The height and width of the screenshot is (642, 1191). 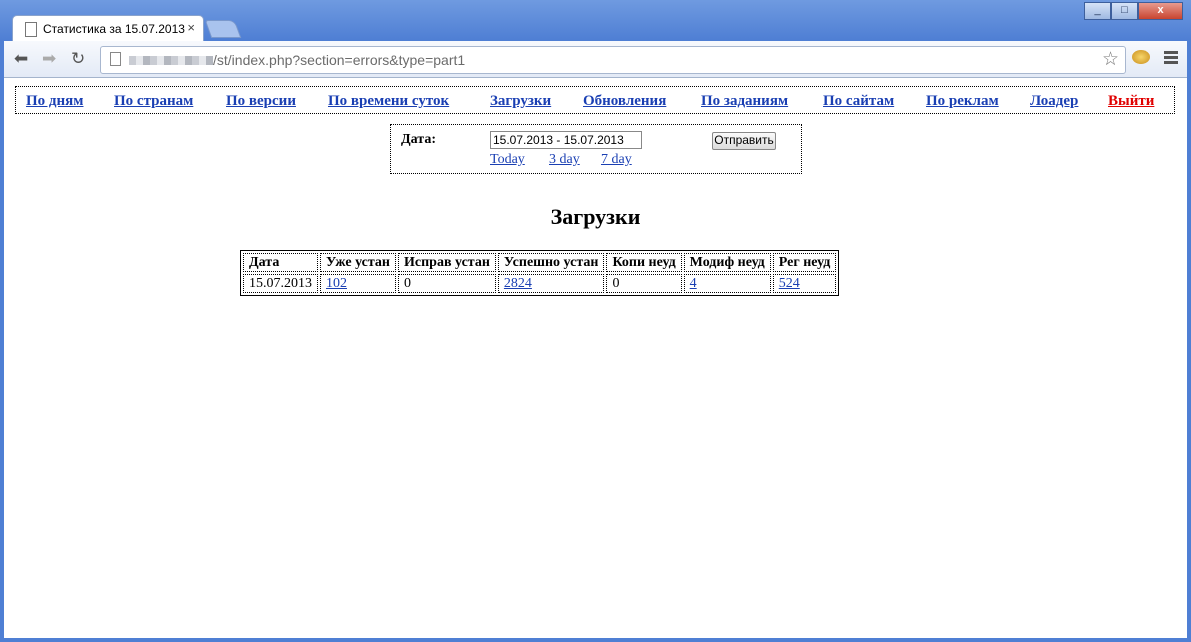 What do you see at coordinates (114, 29) in the screenshot?
I see `tab-title: Статистика за 15.07.2013` at bounding box center [114, 29].